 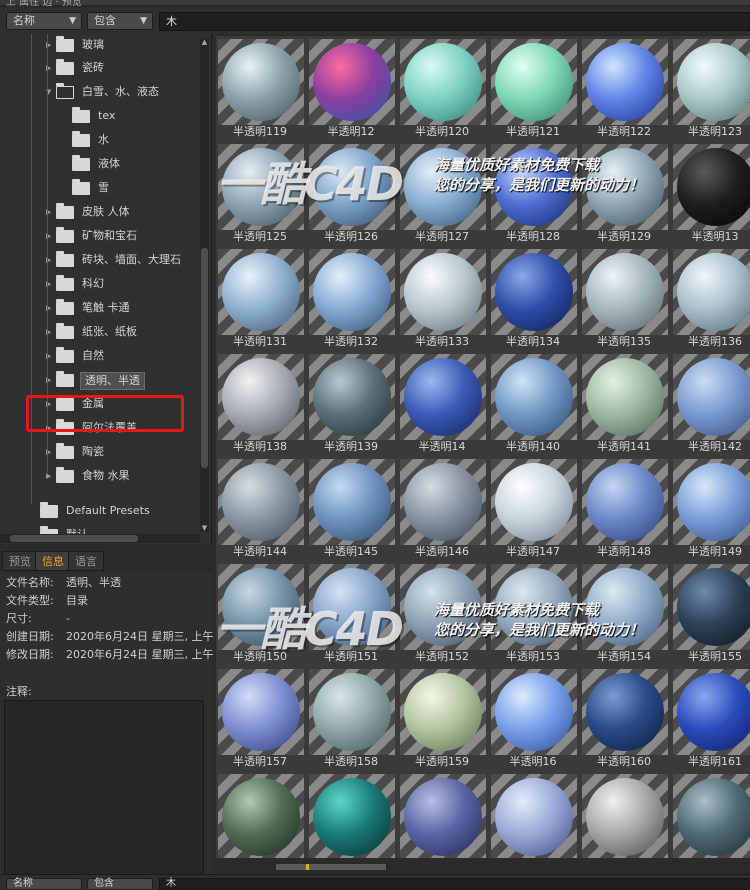 I want to click on tree-vertical-scrollbar: ▲ ▼, so click(x=204, y=285).